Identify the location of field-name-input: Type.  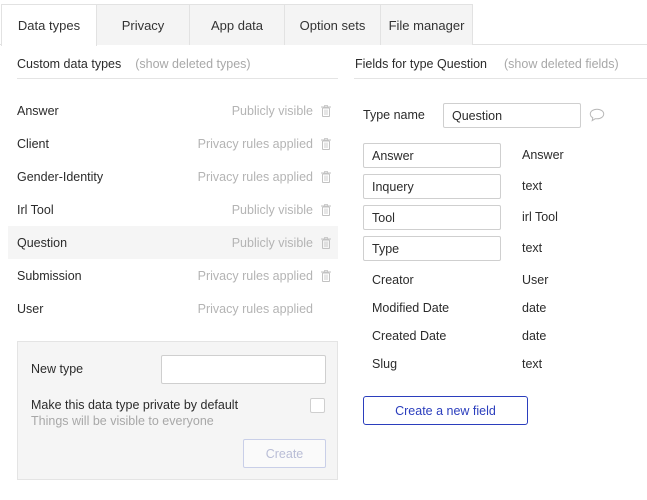
(432, 248).